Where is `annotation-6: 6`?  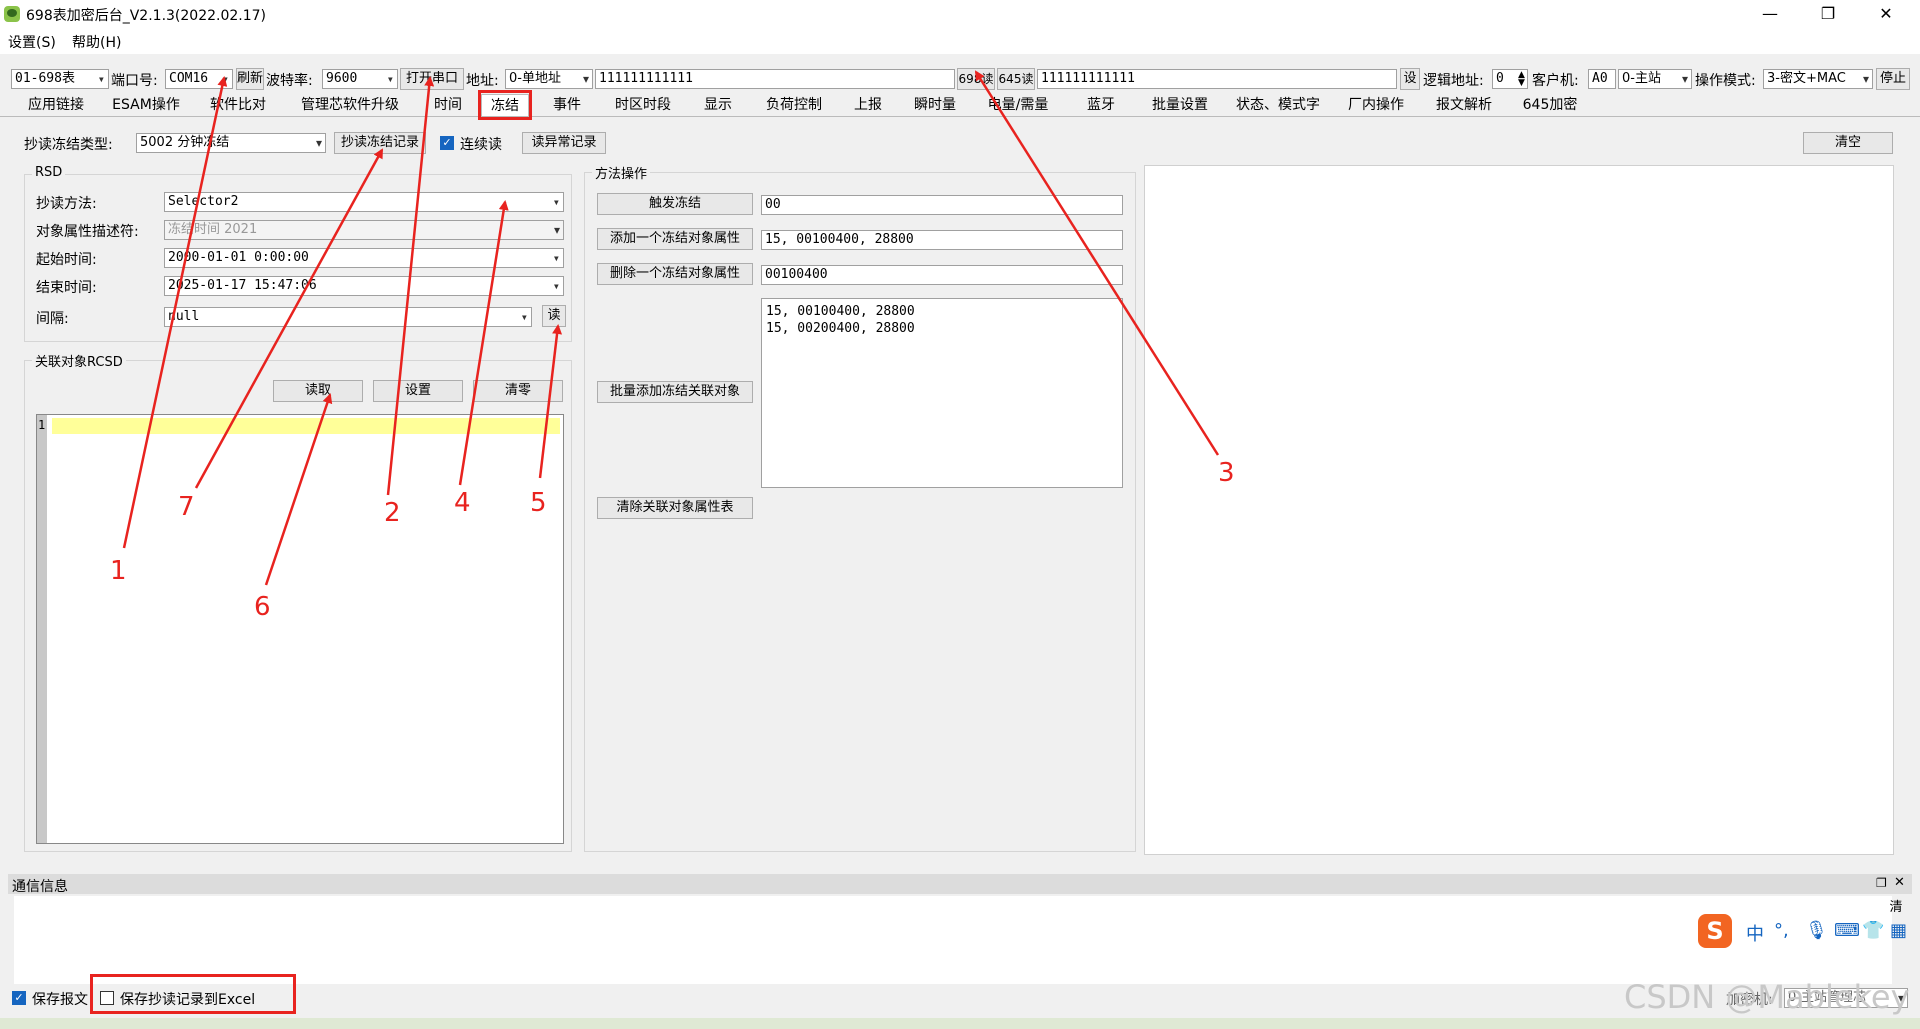
annotation-6: 6 is located at coordinates (262, 607).